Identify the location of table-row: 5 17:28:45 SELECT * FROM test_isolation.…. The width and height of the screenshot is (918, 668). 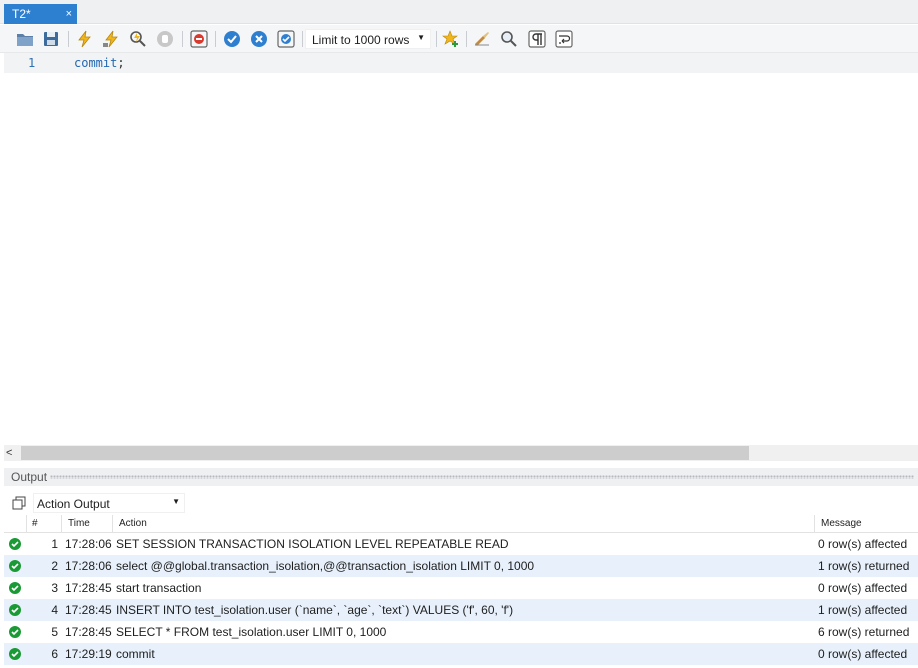
(461, 632).